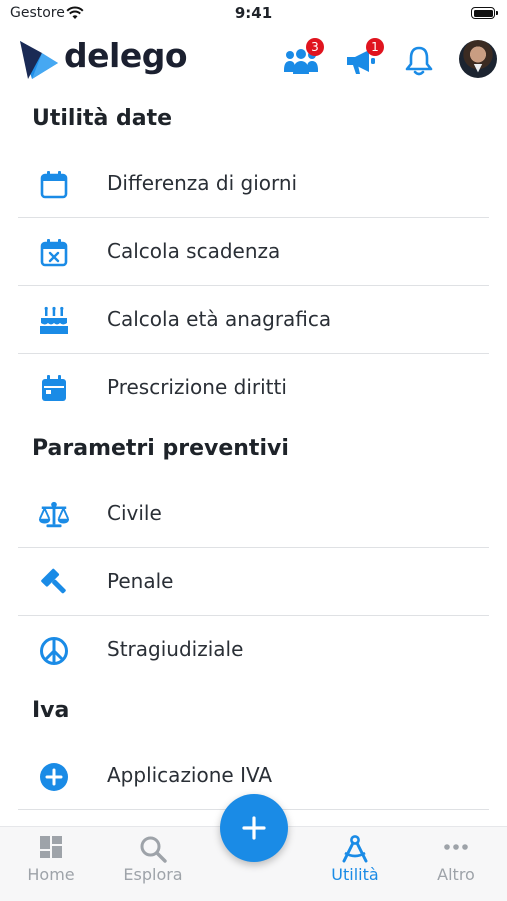 Image resolution: width=507 pixels, height=901 pixels. Describe the element at coordinates (153, 874) in the screenshot. I see `tab-label: Esplora` at that location.